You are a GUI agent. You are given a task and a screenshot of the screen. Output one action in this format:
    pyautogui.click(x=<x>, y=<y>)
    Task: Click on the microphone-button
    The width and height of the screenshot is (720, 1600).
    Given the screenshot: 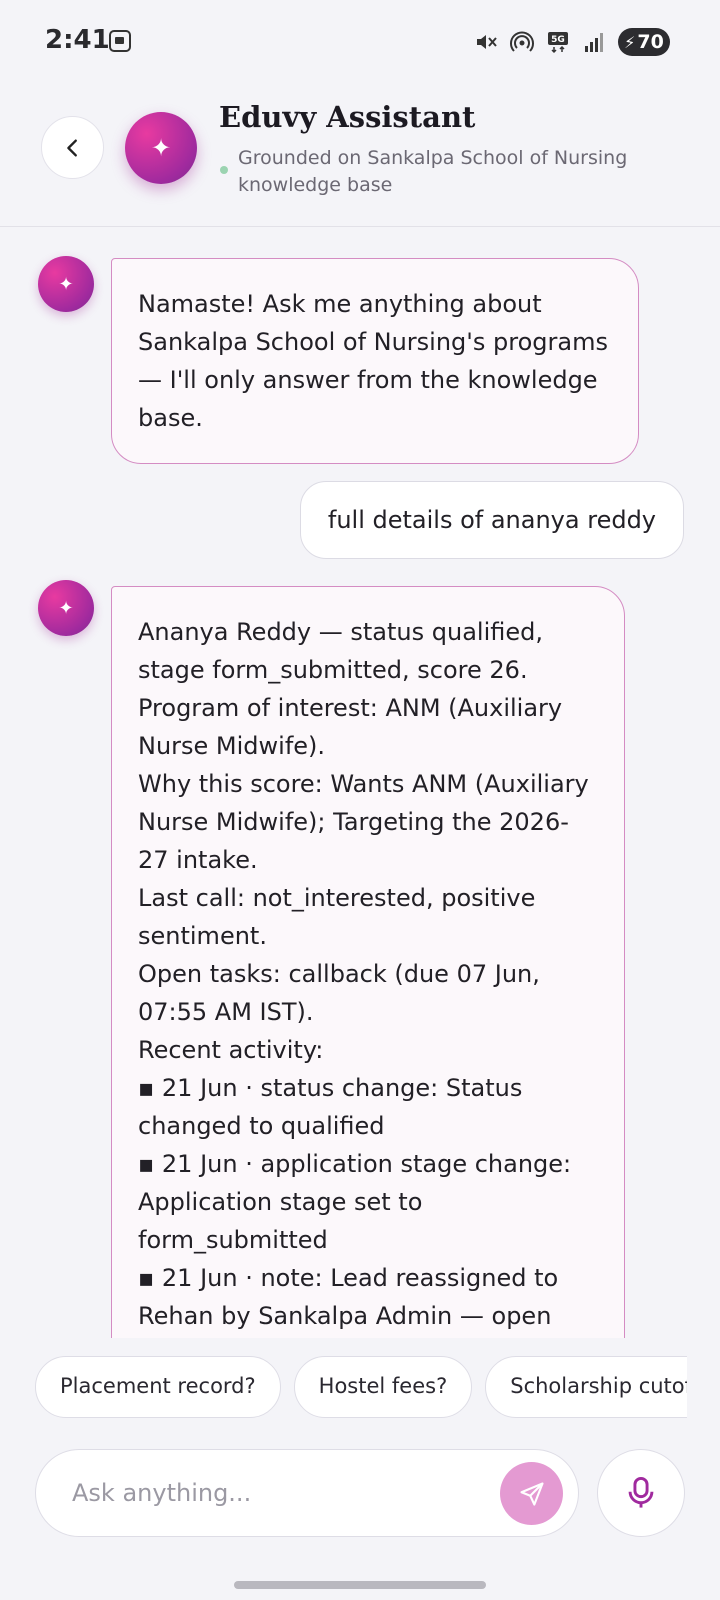 What is the action you would take?
    pyautogui.click(x=641, y=1493)
    